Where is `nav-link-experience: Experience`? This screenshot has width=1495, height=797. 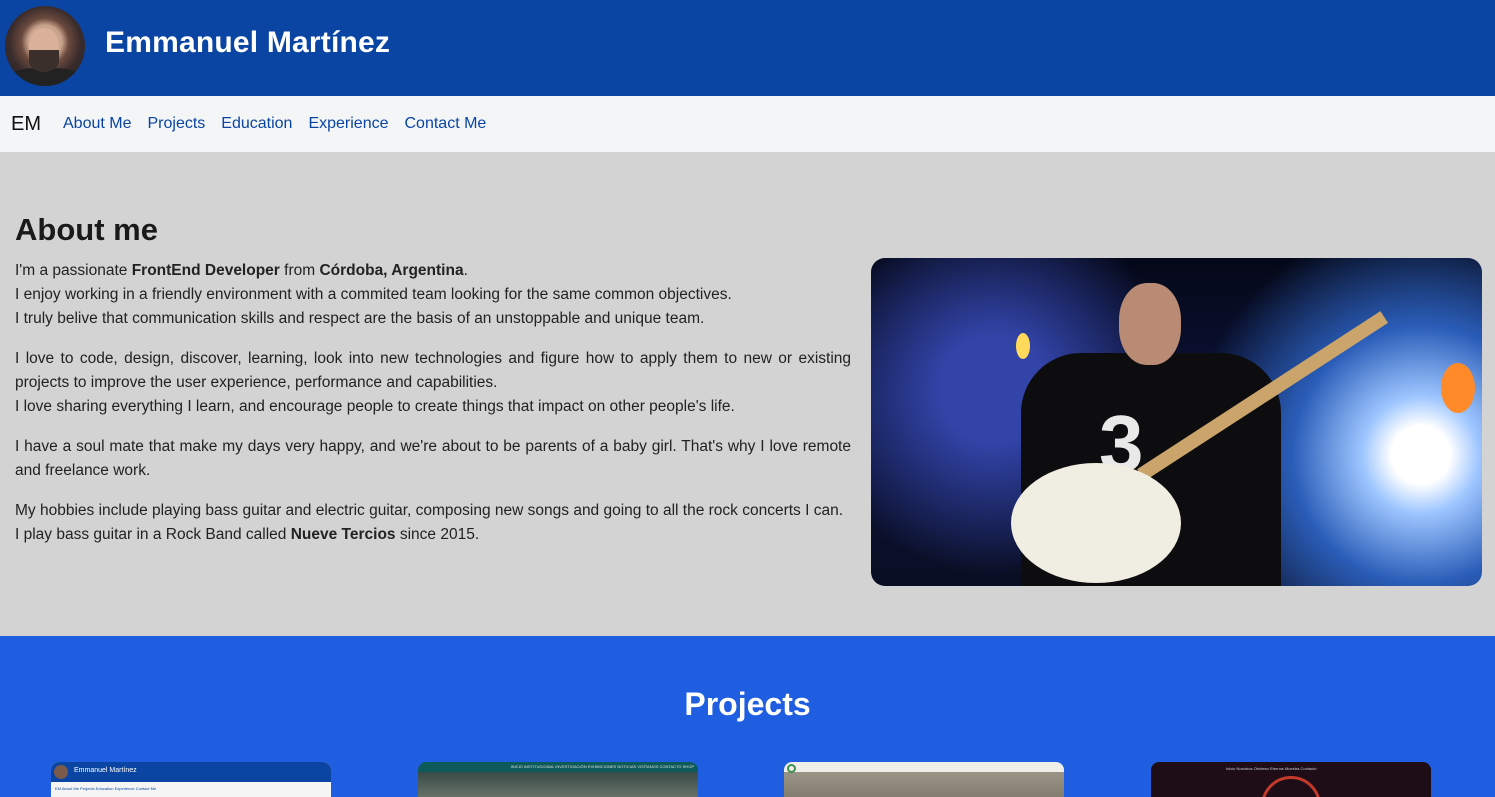
nav-link-experience: Experience is located at coordinates (348, 124).